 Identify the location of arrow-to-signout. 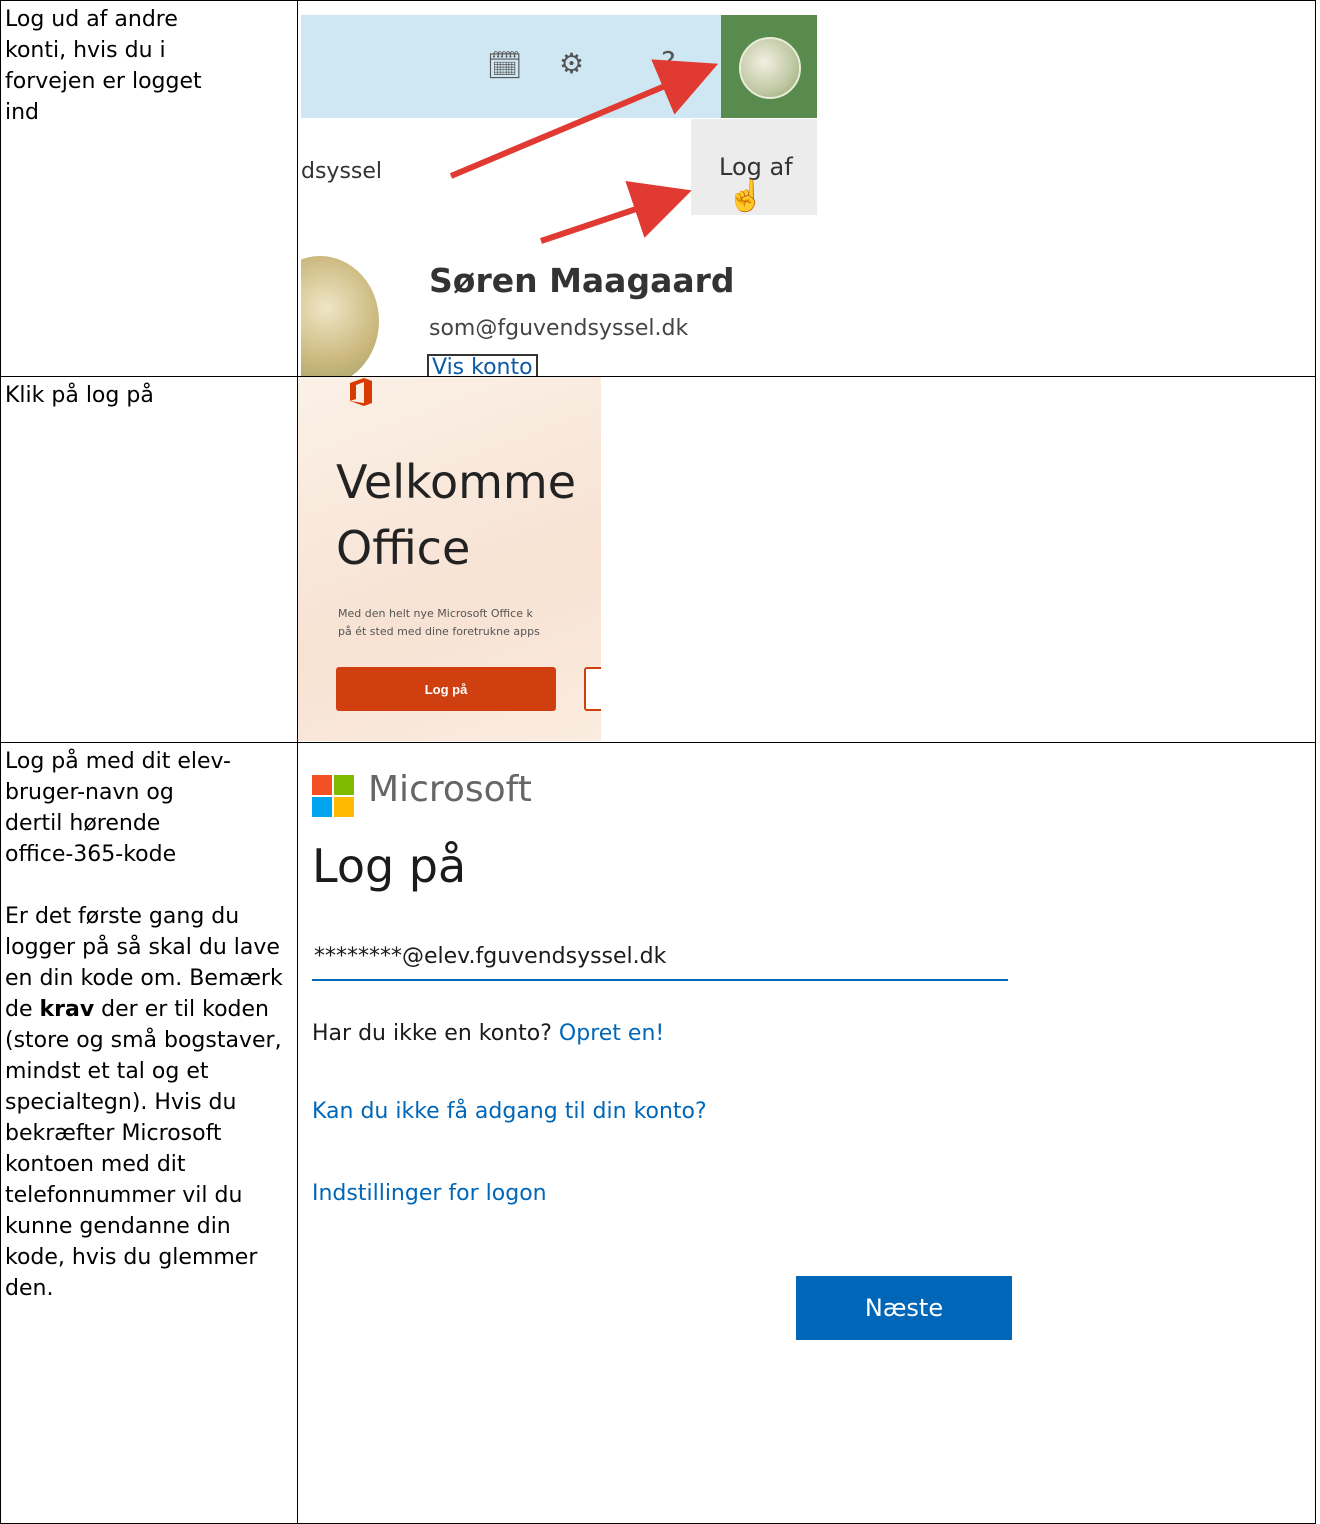
(616, 212).